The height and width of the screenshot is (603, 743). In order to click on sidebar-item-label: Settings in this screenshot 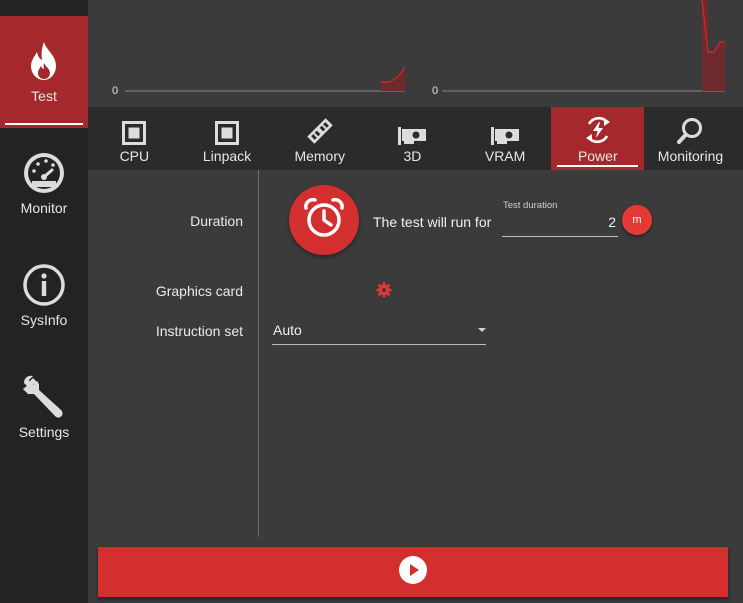, I will do `click(44, 432)`.